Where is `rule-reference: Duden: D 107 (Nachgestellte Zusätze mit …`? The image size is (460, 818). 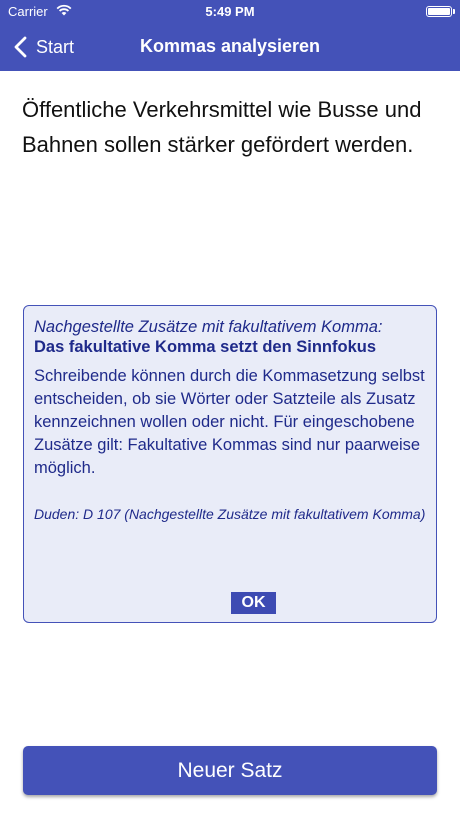
rule-reference: Duden: D 107 (Nachgestellte Zusätze mit … is located at coordinates (230, 514).